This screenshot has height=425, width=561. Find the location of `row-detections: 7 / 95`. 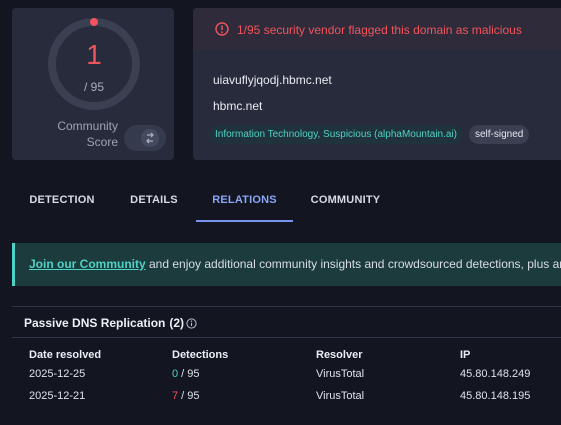

row-detections: 7 / 95 is located at coordinates (186, 396).